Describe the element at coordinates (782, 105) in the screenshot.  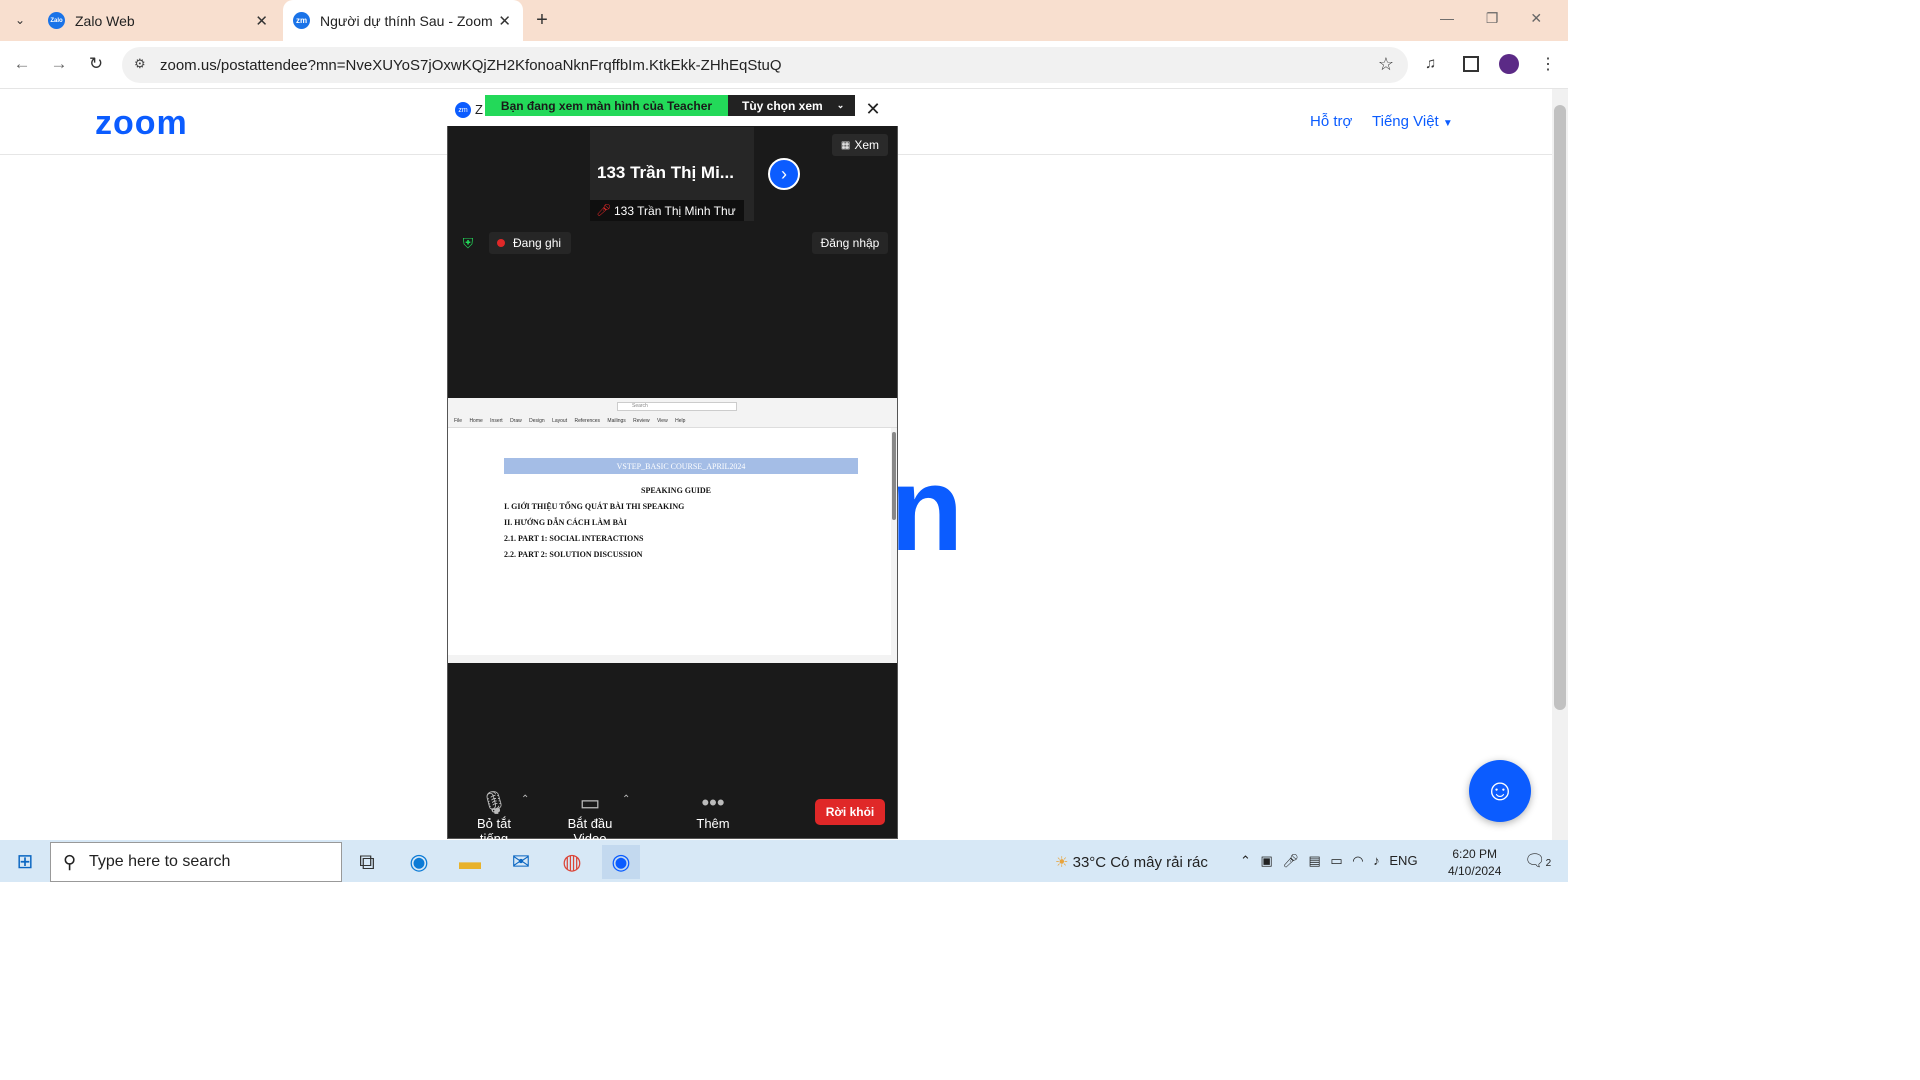
I see `view-options-label: Tùy chọn xem` at that location.